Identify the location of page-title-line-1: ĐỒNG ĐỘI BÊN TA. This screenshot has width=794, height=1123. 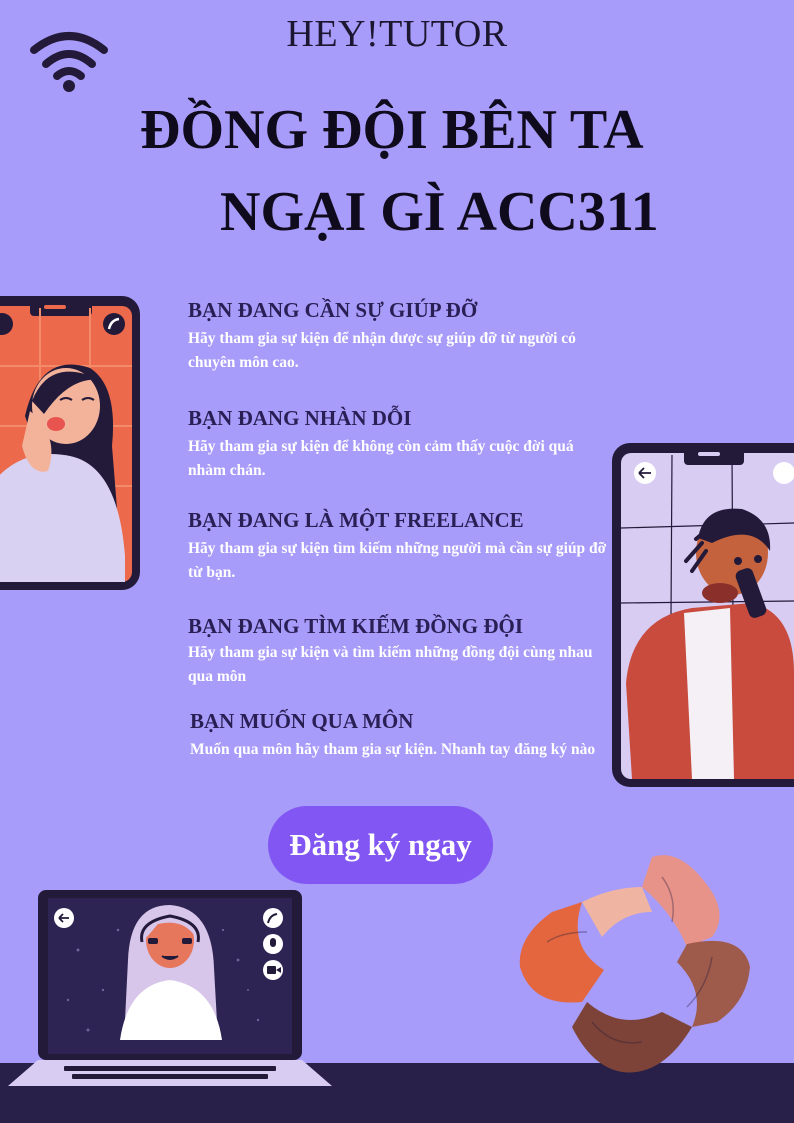
(392, 130).